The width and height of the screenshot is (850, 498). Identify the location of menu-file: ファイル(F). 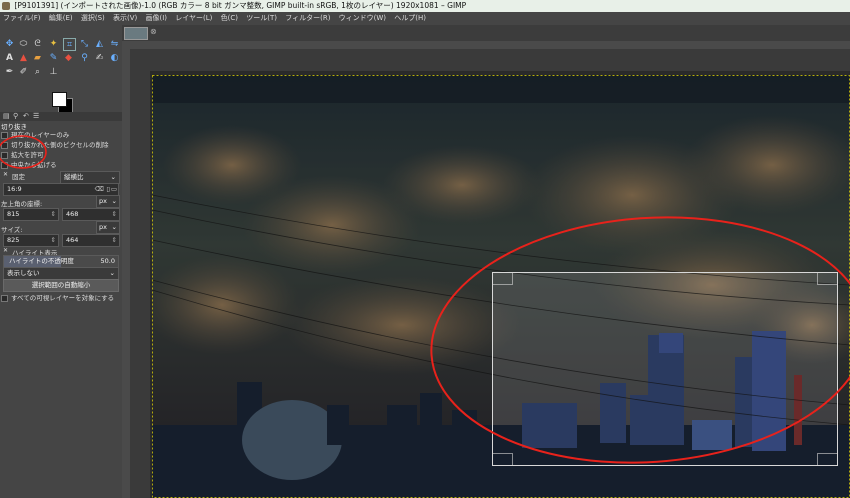
(22, 18).